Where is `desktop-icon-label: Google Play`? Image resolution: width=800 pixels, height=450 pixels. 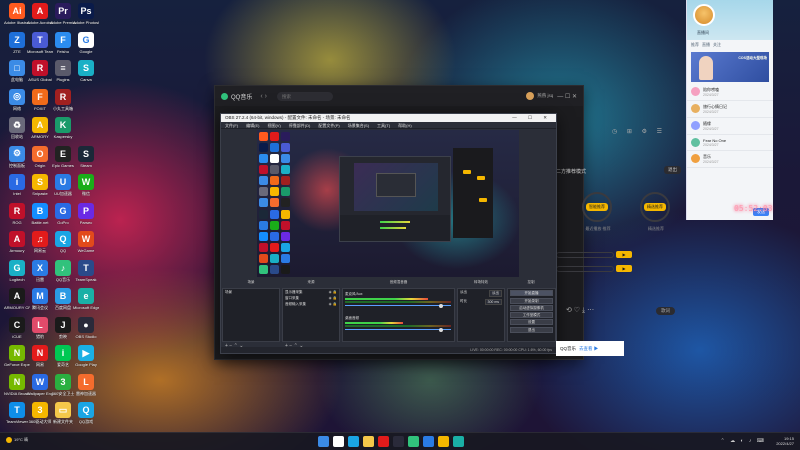
desktop-icon-label: Google Play is located at coordinates (86, 364).